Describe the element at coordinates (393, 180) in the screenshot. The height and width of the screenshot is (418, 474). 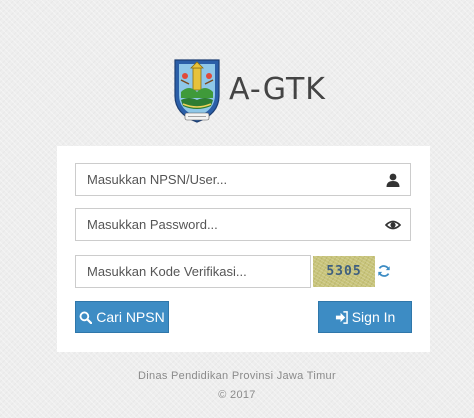
I see `user-icon` at that location.